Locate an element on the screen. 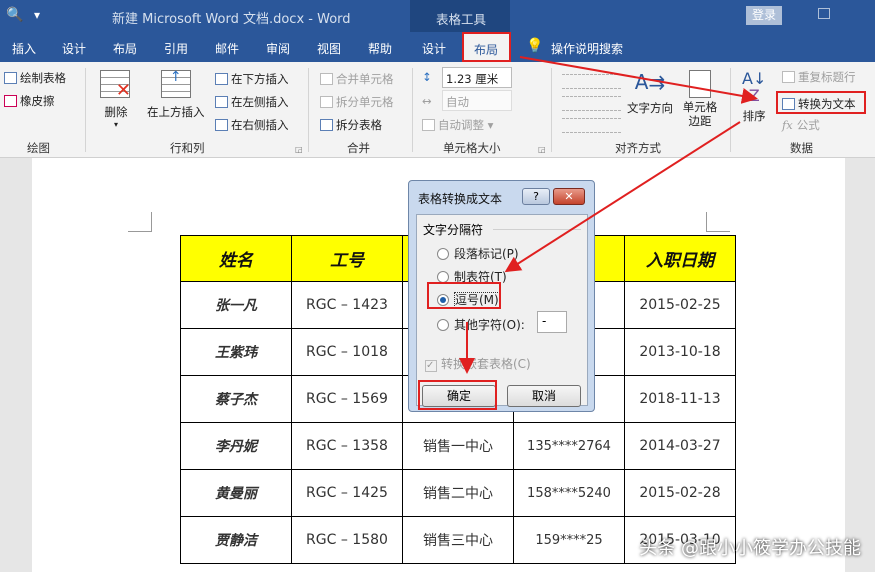 The width and height of the screenshot is (875, 572). arrow-to-convert is located at coordinates (638, 80).